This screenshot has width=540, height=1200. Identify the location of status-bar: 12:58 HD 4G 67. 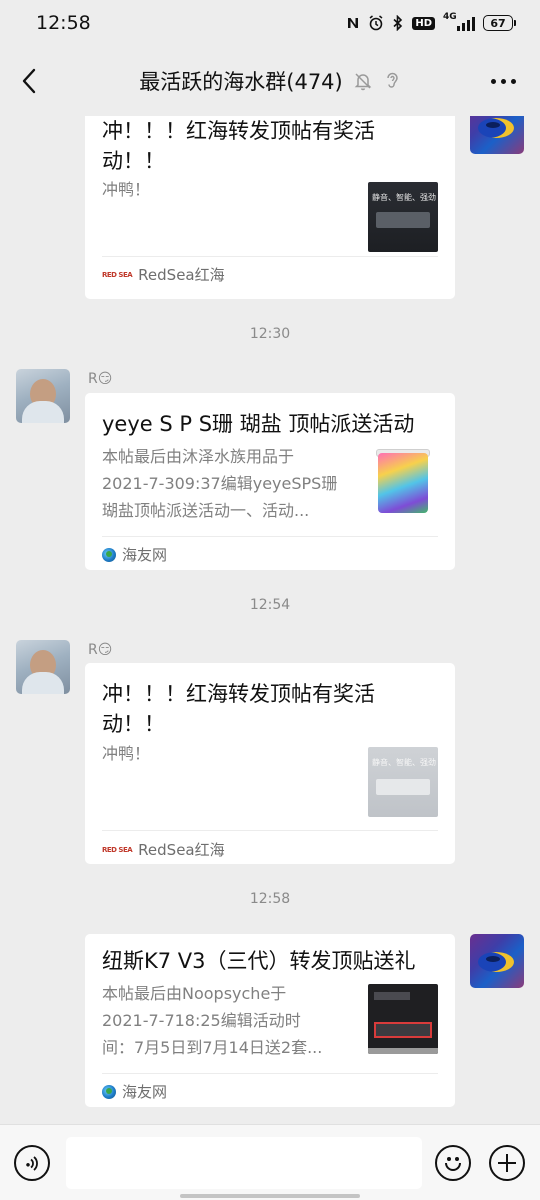
(270, 23).